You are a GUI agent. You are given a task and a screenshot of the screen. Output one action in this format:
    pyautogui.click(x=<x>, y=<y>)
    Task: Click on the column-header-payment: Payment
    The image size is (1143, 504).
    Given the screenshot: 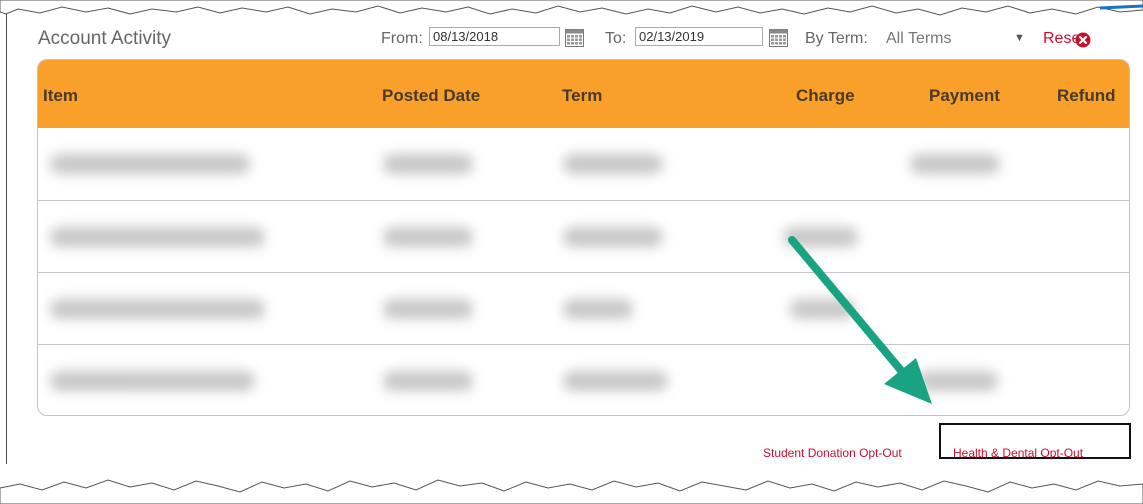 What is the action you would take?
    pyautogui.click(x=964, y=96)
    